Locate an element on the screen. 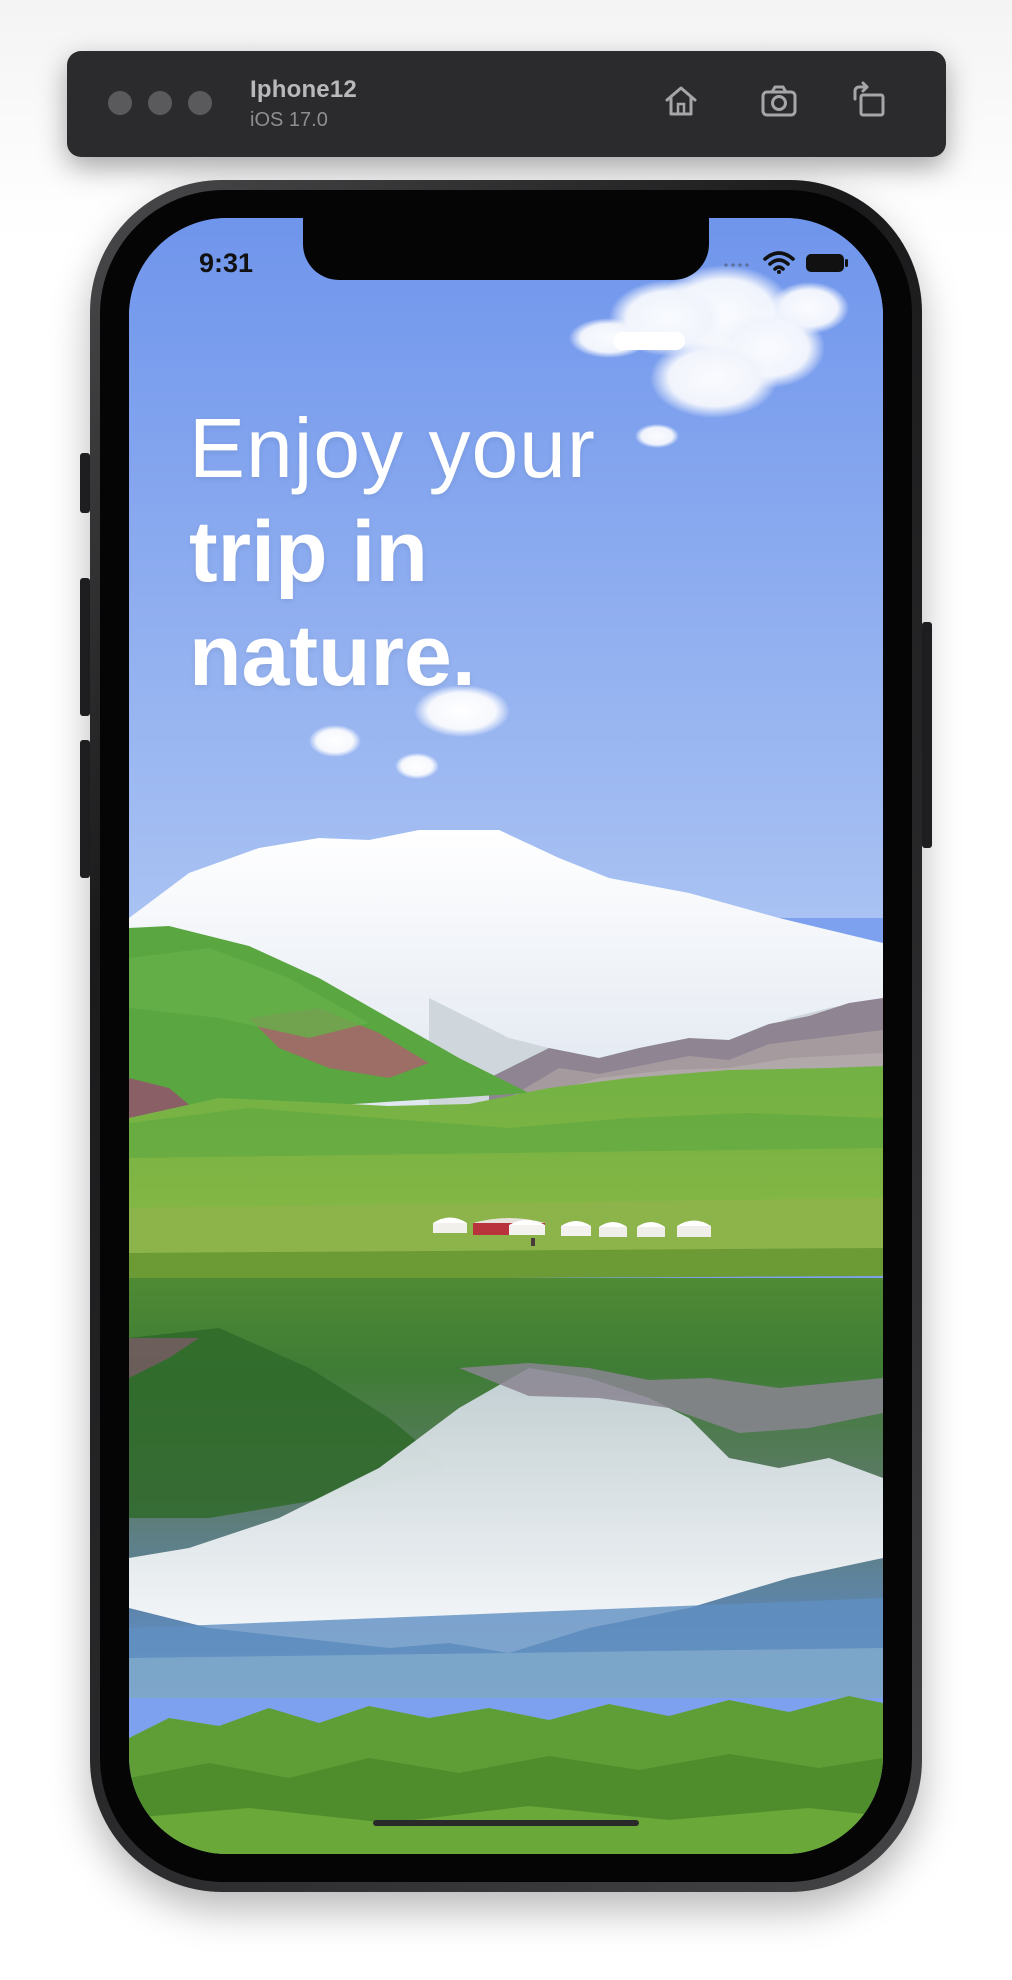 Image resolution: width=1012 pixels, height=1980 pixels. screenshot-button is located at coordinates (779, 101).